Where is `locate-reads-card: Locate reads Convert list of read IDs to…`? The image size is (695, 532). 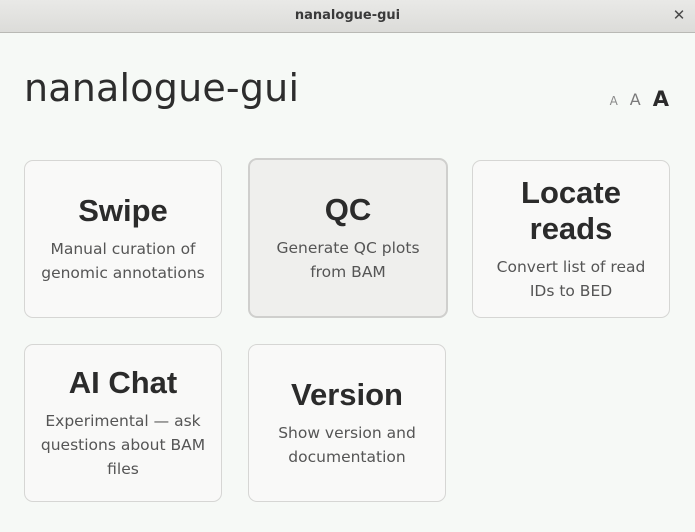 locate-reads-card: Locate reads Convert list of read IDs to… is located at coordinates (571, 239).